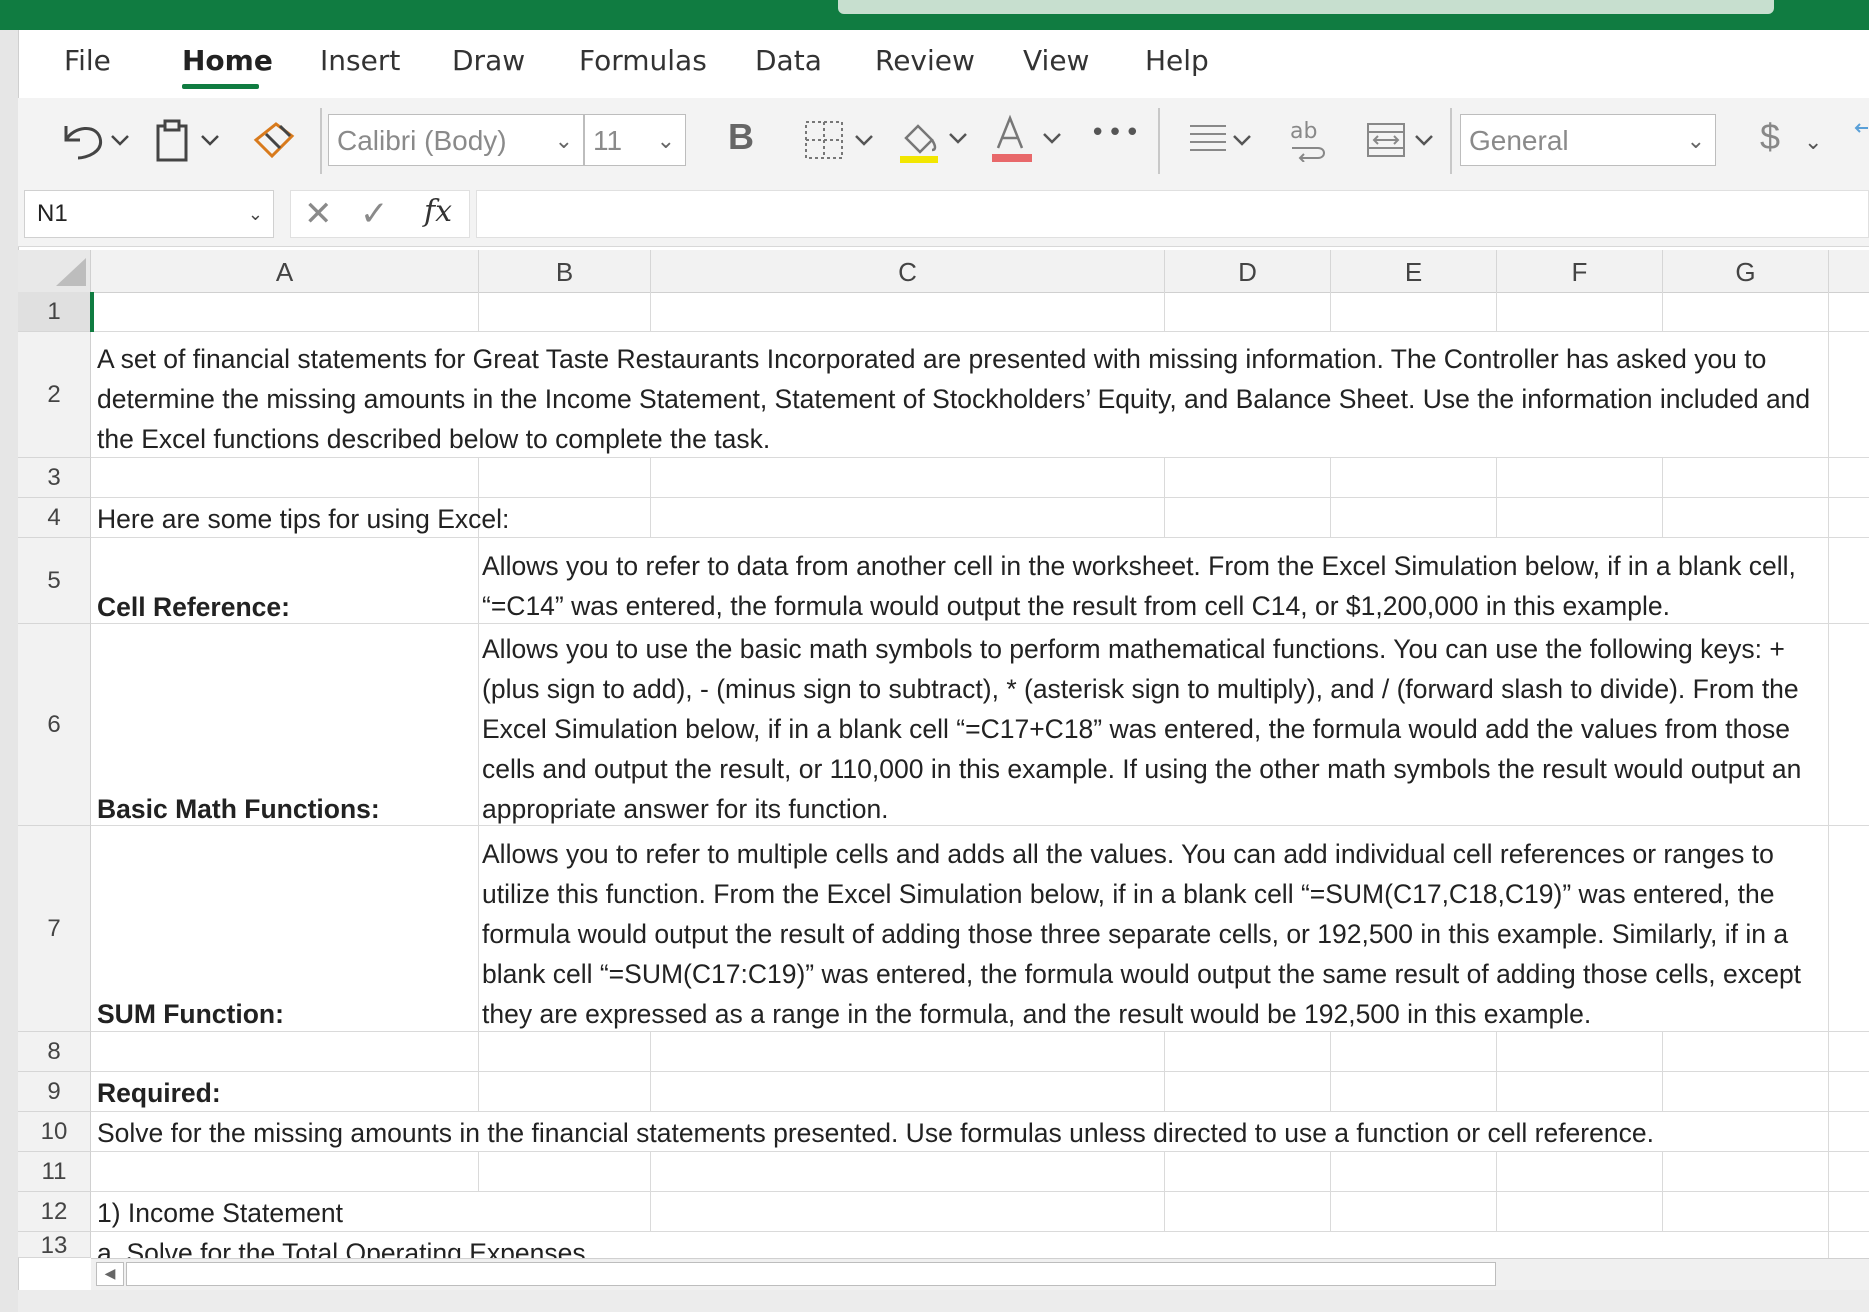 The height and width of the screenshot is (1312, 1869). Describe the element at coordinates (741, 137) in the screenshot. I see `bold-button: B` at that location.